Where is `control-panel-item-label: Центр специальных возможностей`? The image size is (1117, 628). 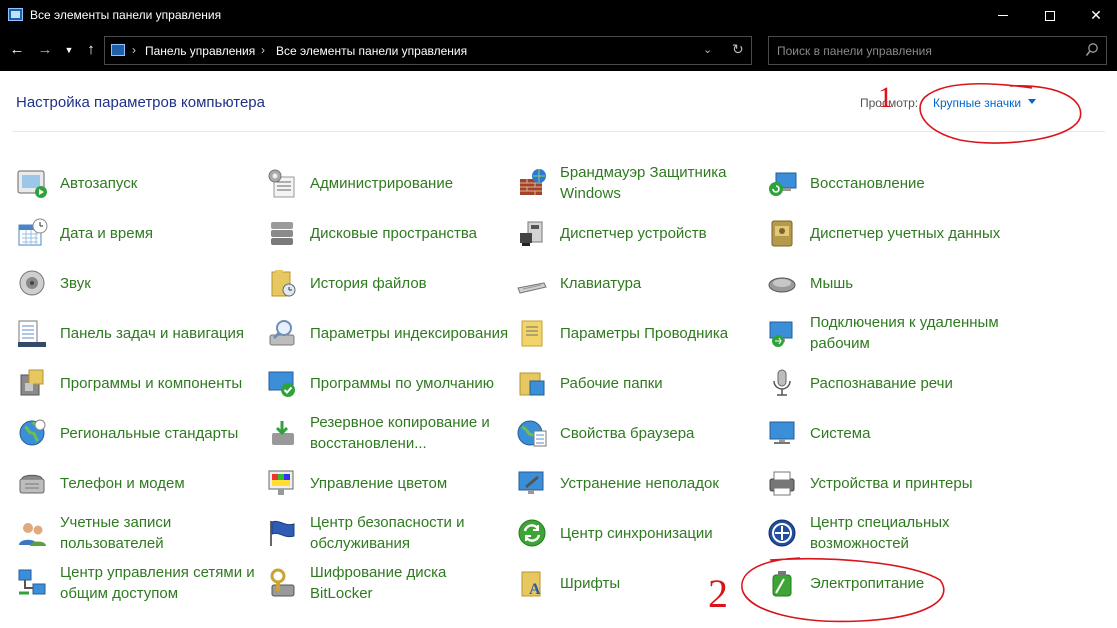
control-panel-item-label: Центр специальных возможностей is located at coordinates (880, 533).